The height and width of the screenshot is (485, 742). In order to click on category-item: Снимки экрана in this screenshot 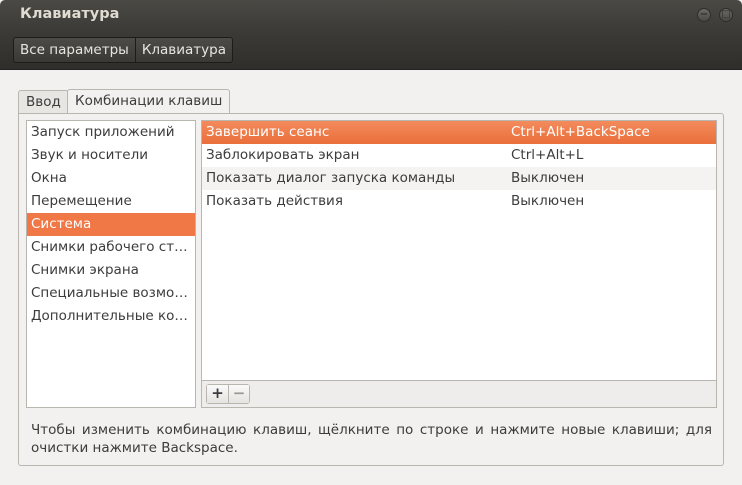, I will do `click(111, 270)`.